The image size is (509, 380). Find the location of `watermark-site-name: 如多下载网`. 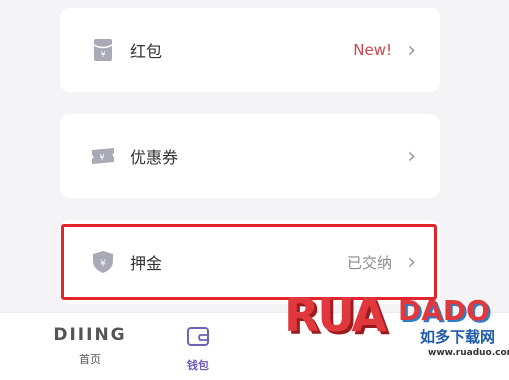

watermark-site-name: 如多下载网 is located at coordinates (458, 337).